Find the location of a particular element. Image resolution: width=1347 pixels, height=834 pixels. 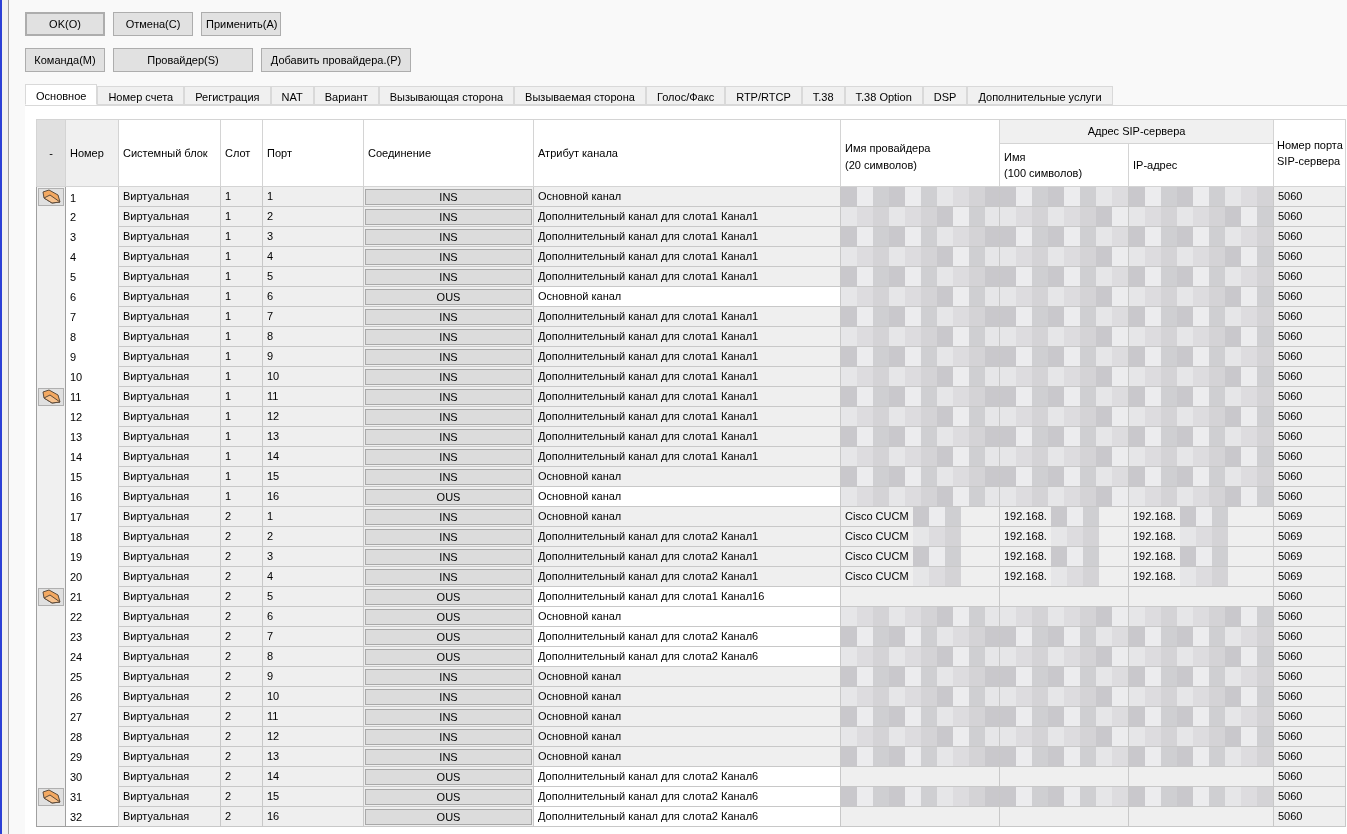

tab: RTP/RTCP is located at coordinates (763, 95).